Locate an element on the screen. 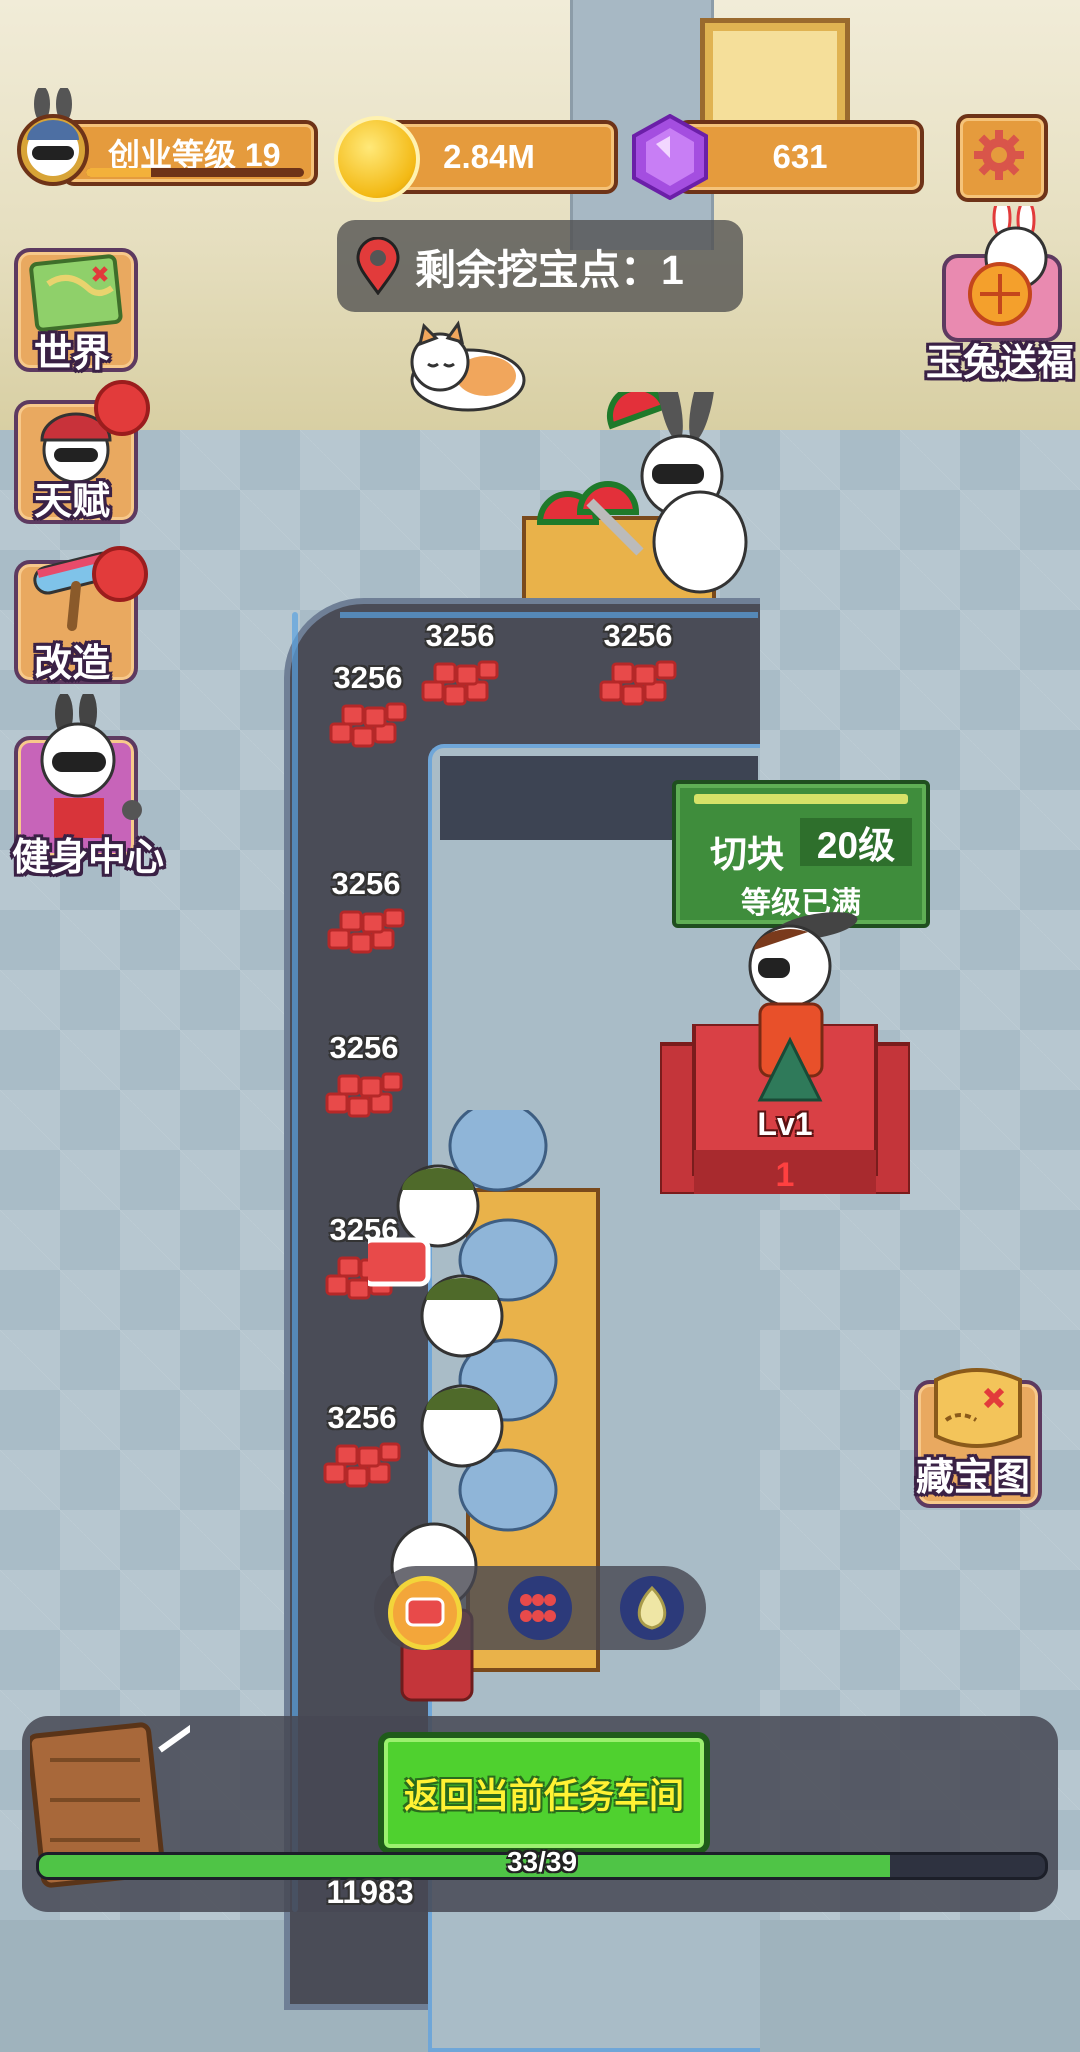 The width and height of the screenshot is (1080, 2052). coin-icon is located at coordinates (377, 159).